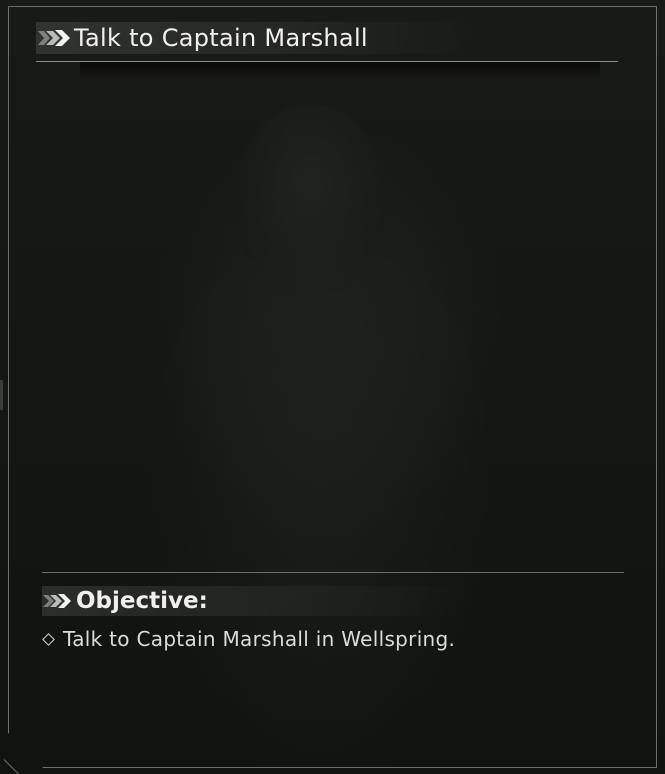  Describe the element at coordinates (252, 601) in the screenshot. I see `objective-header: Objective:` at that location.